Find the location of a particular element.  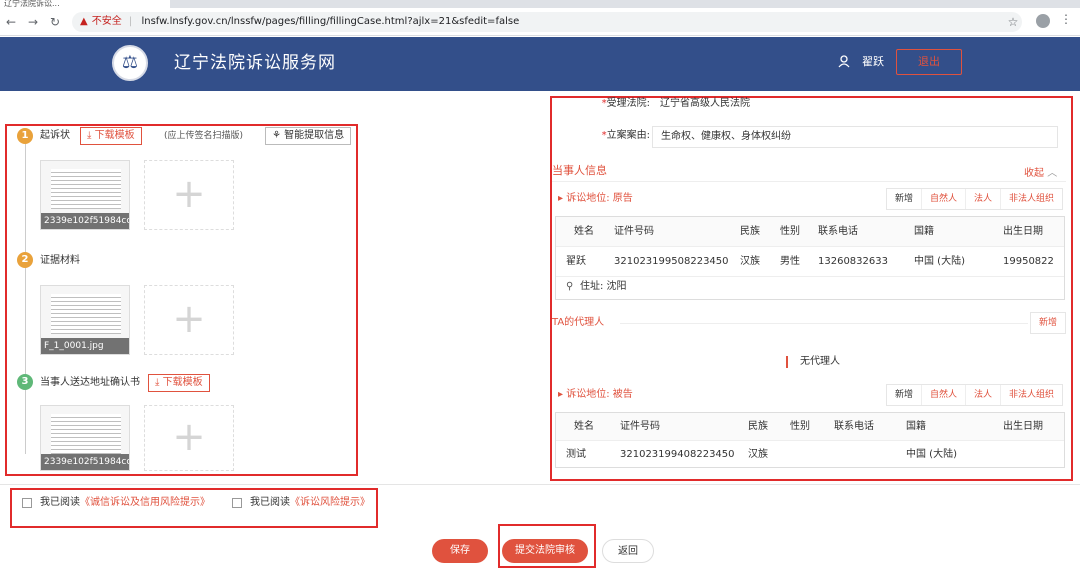

defendant-actions: 新增 自然人 法人 非法人组织 is located at coordinates (975, 395).